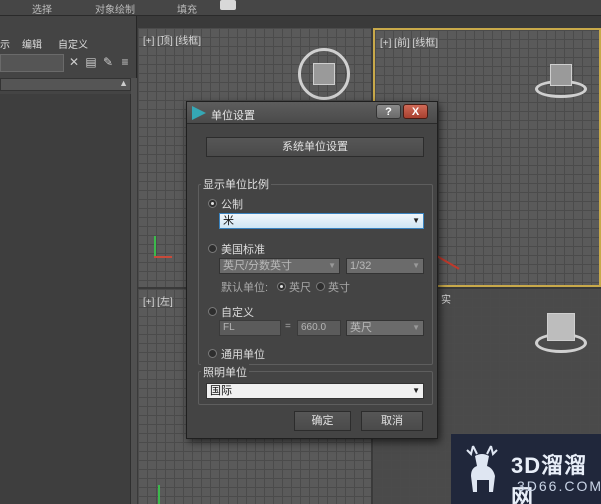 This screenshot has width=601, height=504. Describe the element at coordinates (322, 421) in the screenshot. I see `ok-button: 确定` at that location.